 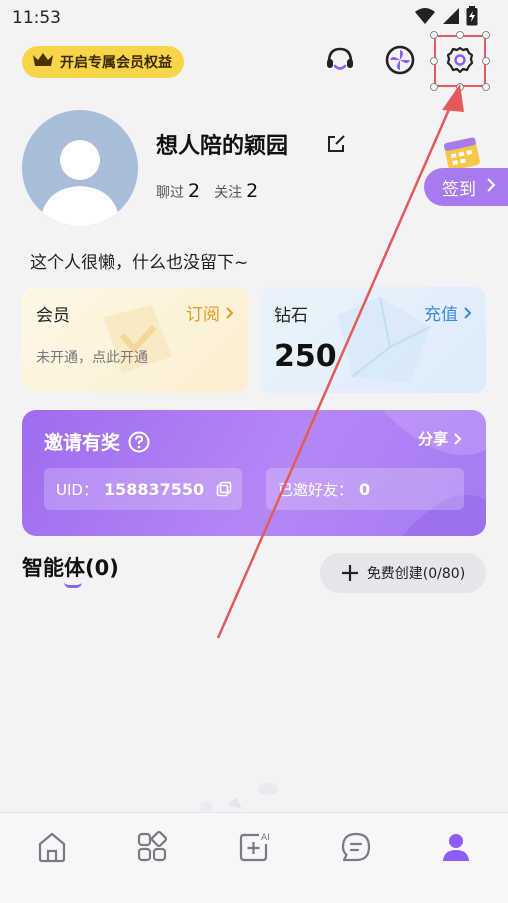 What do you see at coordinates (416, 574) in the screenshot?
I see `create-agent-label: 免费创建(0/80)` at bounding box center [416, 574].